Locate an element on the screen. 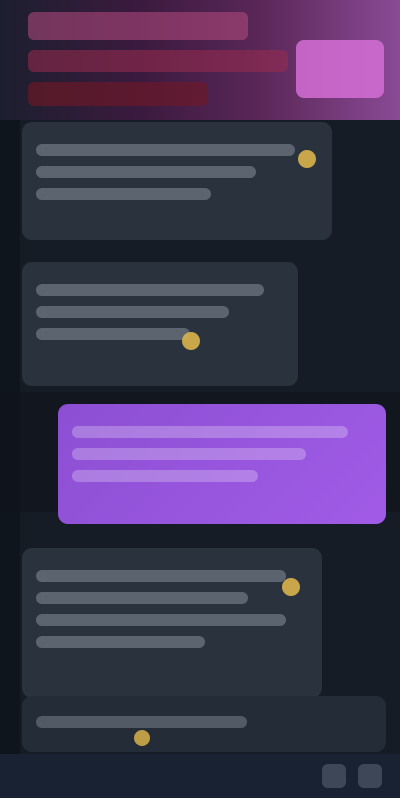 The width and height of the screenshot is (400, 798). message-composer is located at coordinates (204, 724).